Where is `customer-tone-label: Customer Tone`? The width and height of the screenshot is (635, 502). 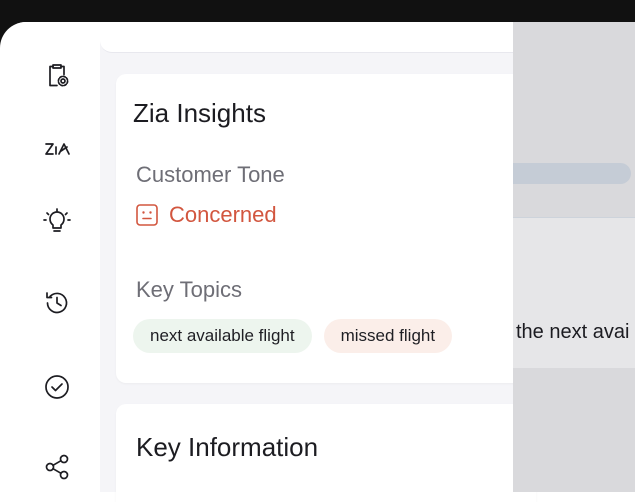 customer-tone-label: Customer Tone is located at coordinates (210, 174).